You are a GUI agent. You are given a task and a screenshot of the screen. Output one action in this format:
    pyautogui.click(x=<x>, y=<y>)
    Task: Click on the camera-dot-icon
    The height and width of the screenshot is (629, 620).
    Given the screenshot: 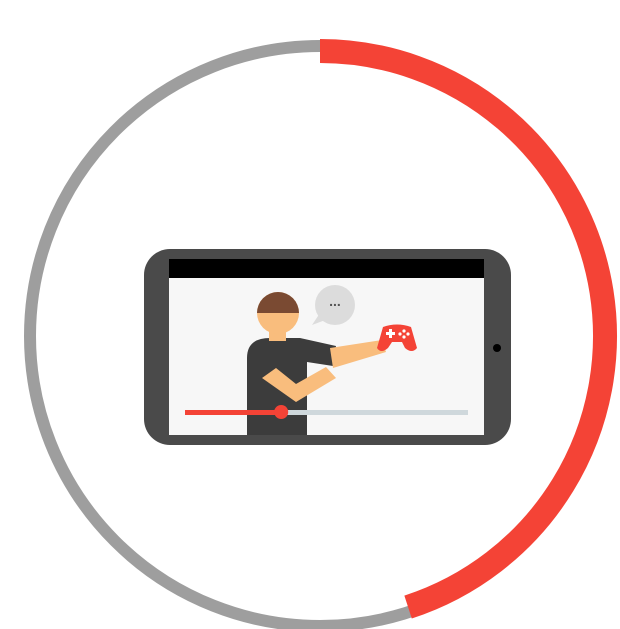 What is the action you would take?
    pyautogui.click(x=497, y=348)
    